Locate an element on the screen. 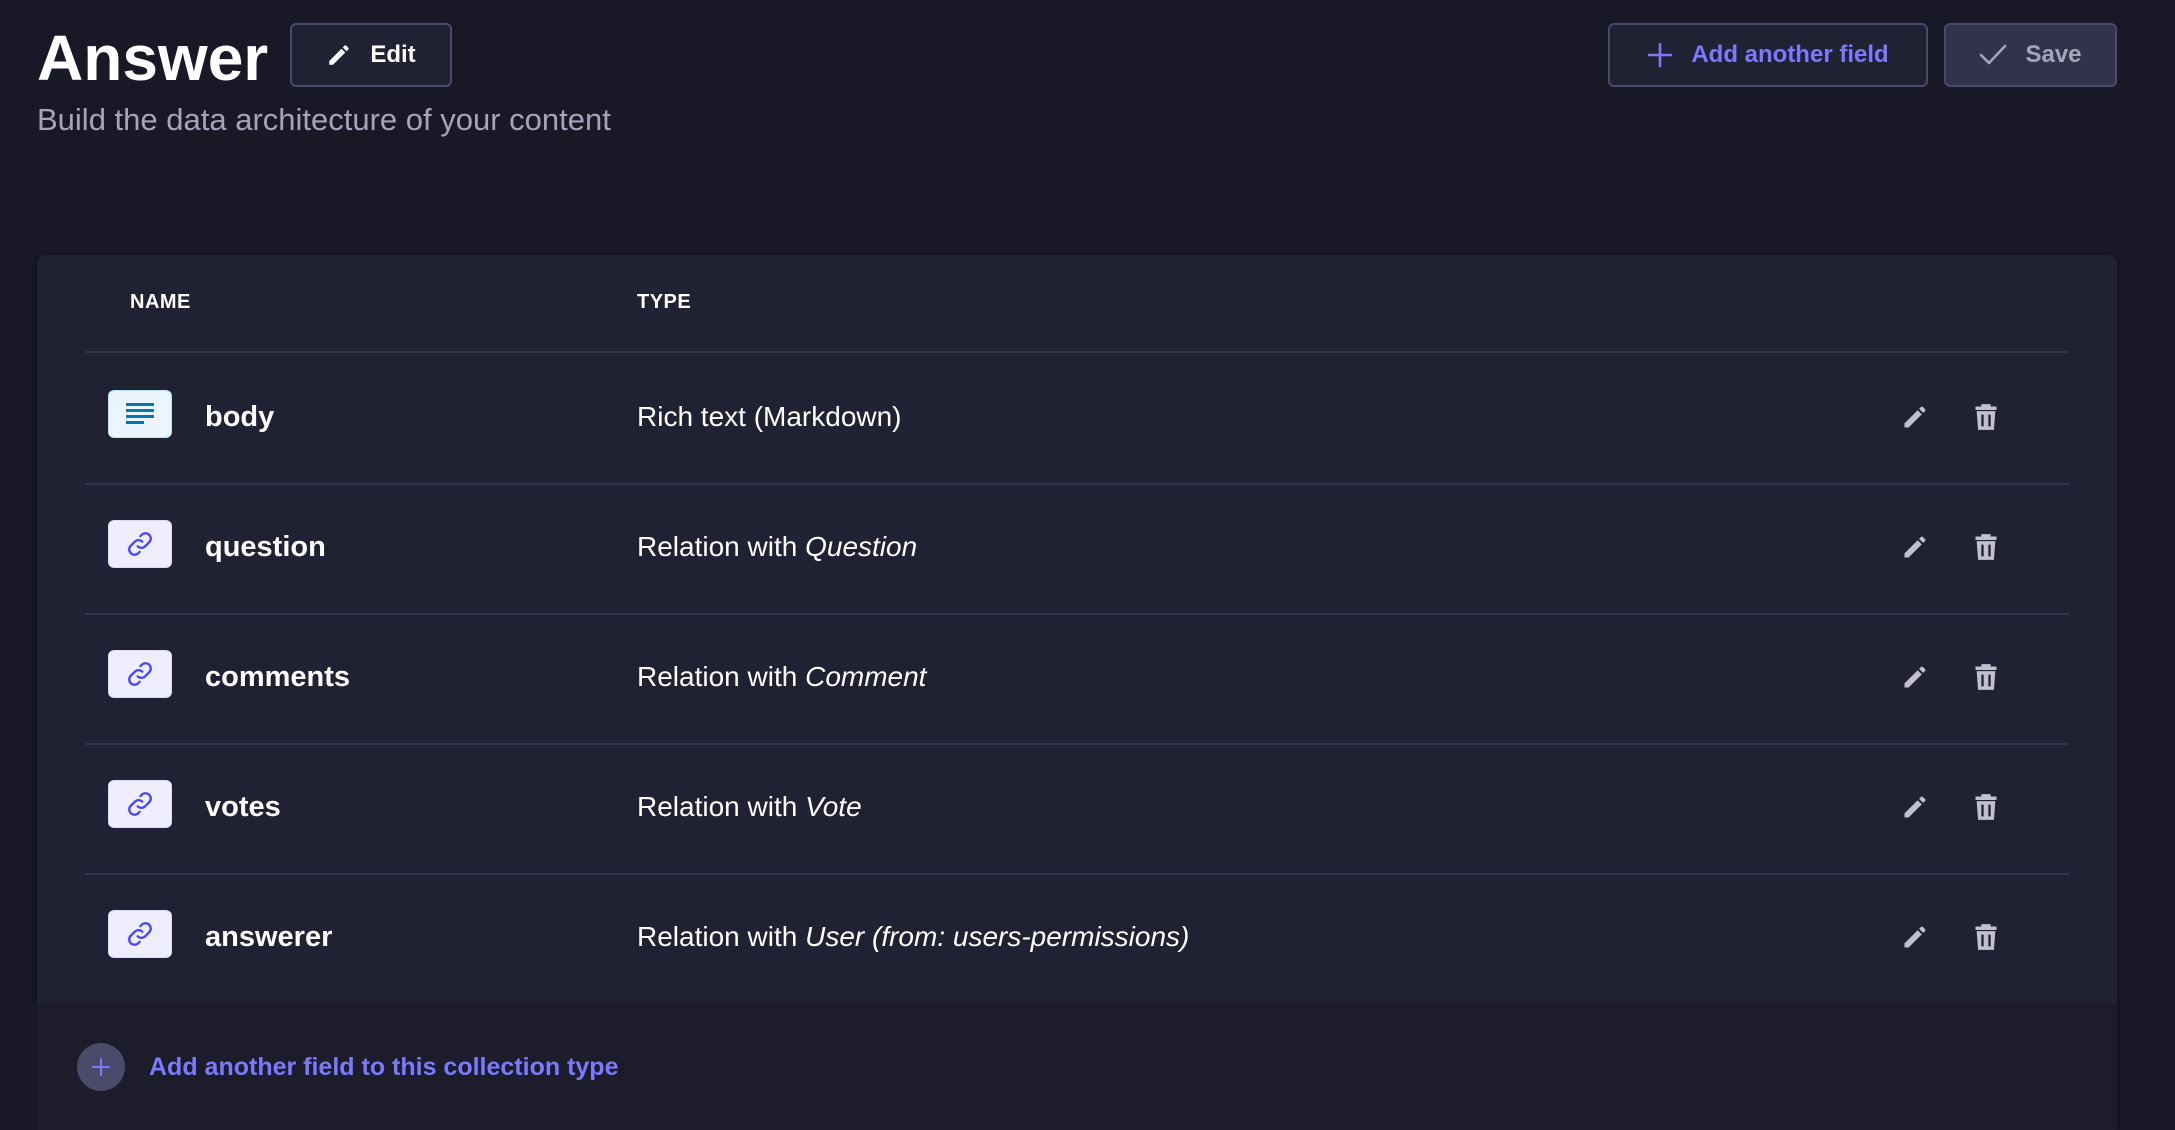  page-title: Answer is located at coordinates (153, 58).